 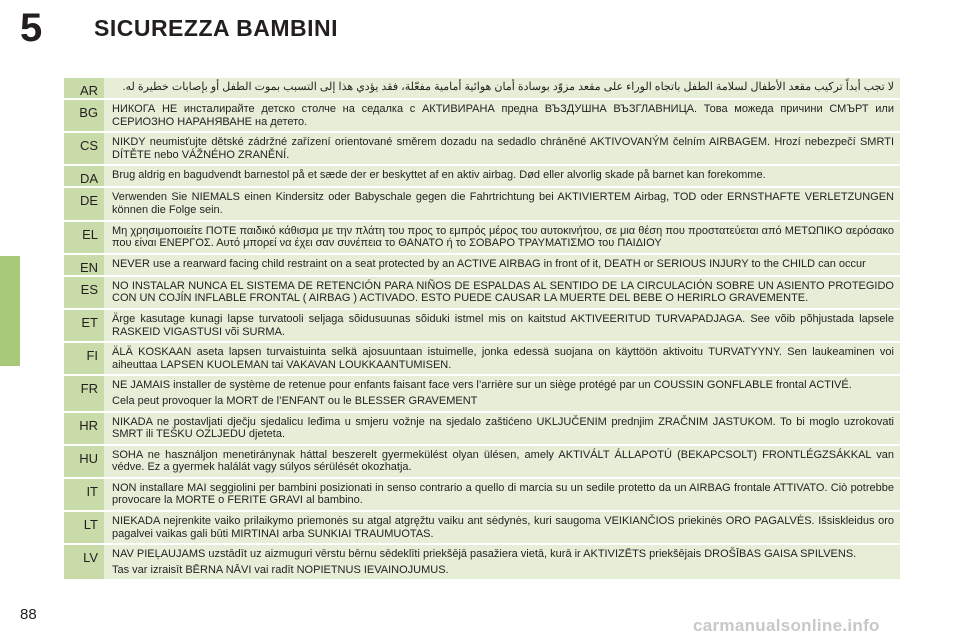 What do you see at coordinates (10, 311) in the screenshot?
I see `chapter-tab` at bounding box center [10, 311].